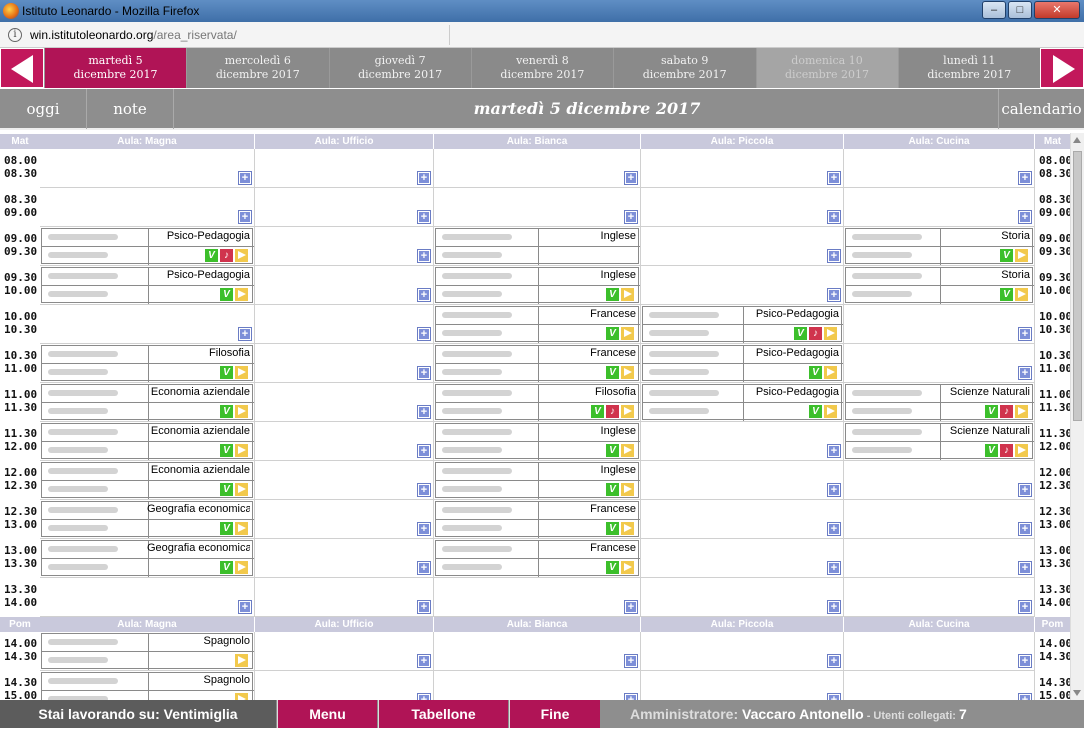  What do you see at coordinates (130, 109) in the screenshot?
I see `notes-button: note` at bounding box center [130, 109].